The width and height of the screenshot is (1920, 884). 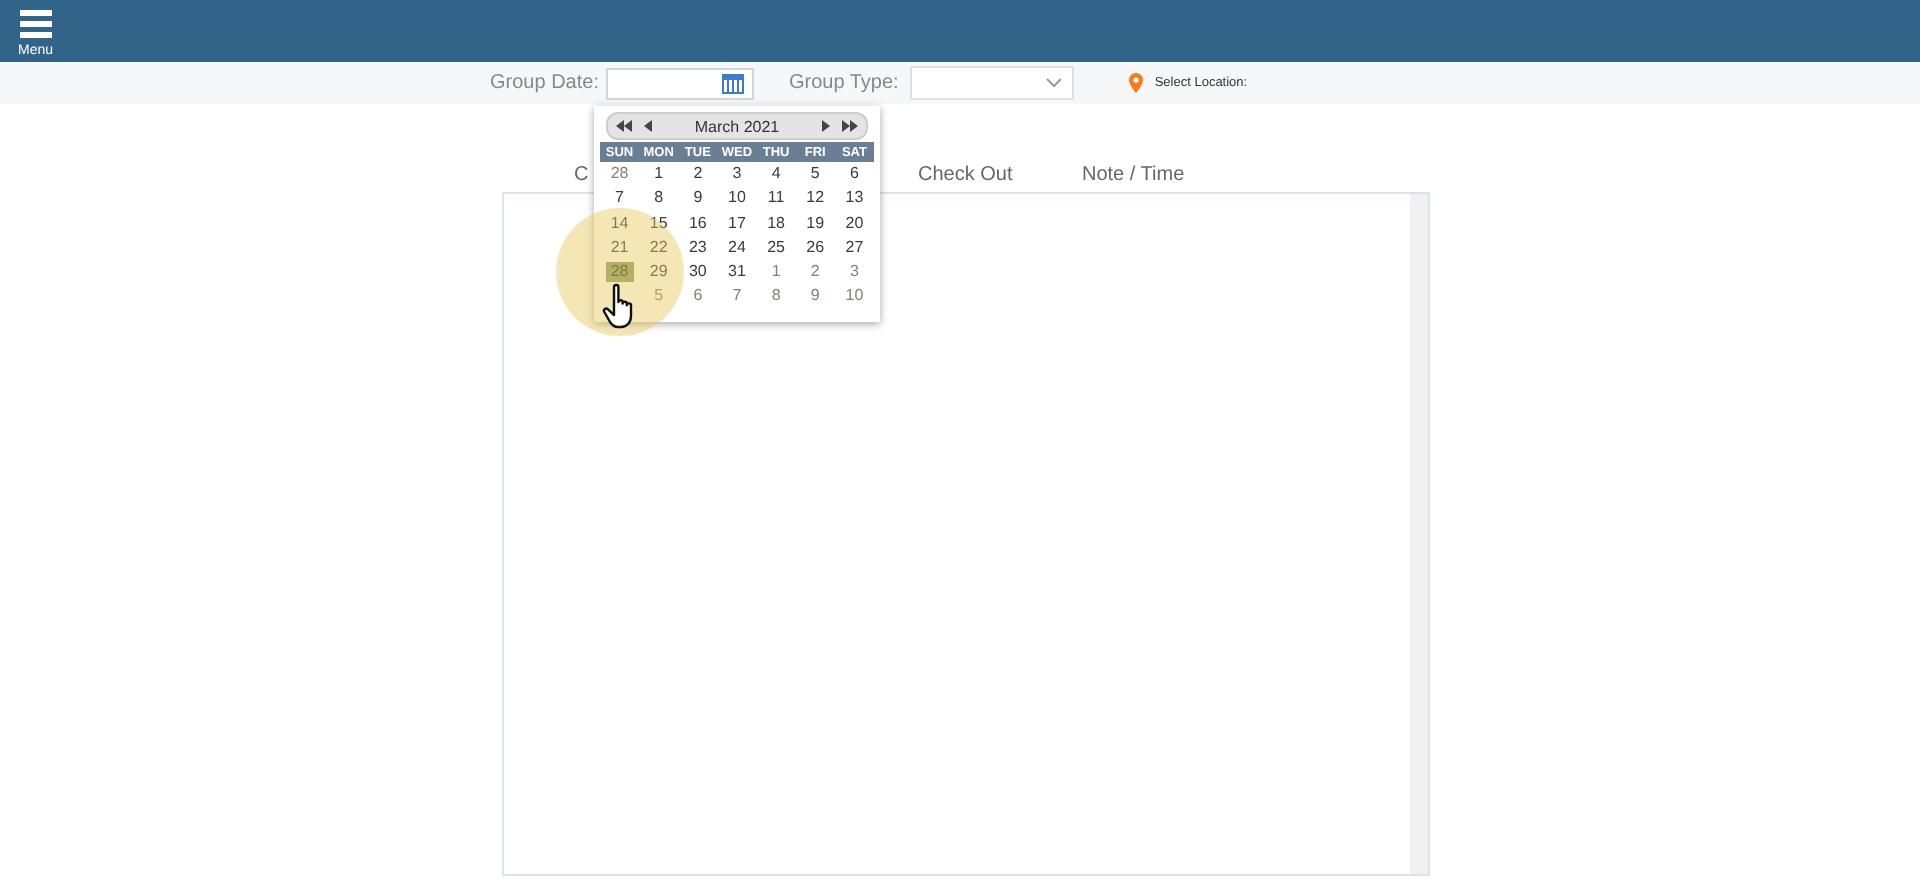 I want to click on day-cell: 21, so click(x=620, y=248).